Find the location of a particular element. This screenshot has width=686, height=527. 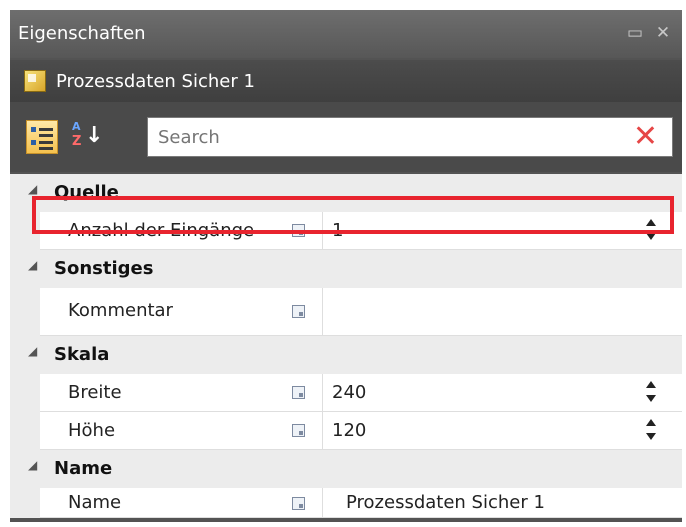

category-quelle: ◢ Quelle is located at coordinates (346, 193).